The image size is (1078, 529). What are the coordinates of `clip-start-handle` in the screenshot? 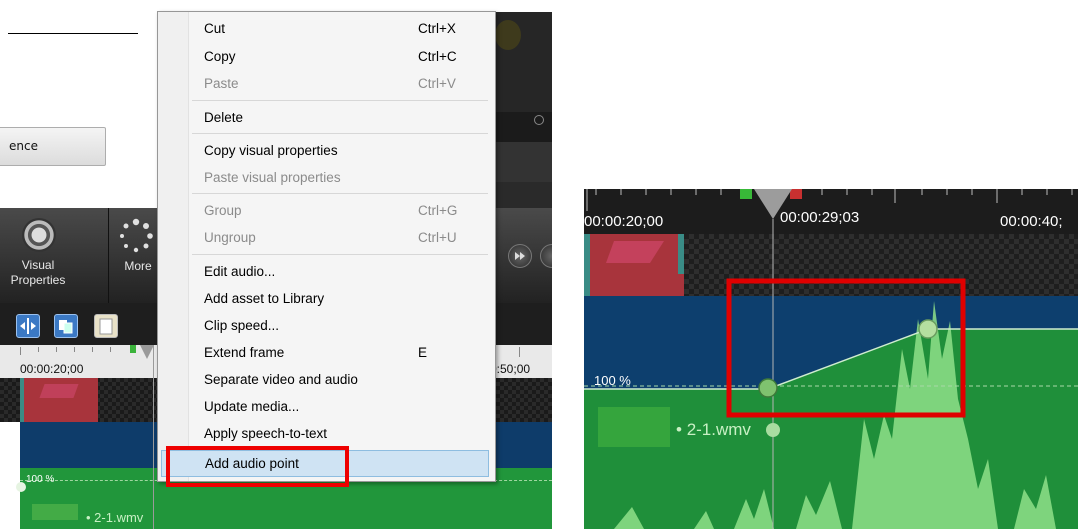 It's located at (773, 430).